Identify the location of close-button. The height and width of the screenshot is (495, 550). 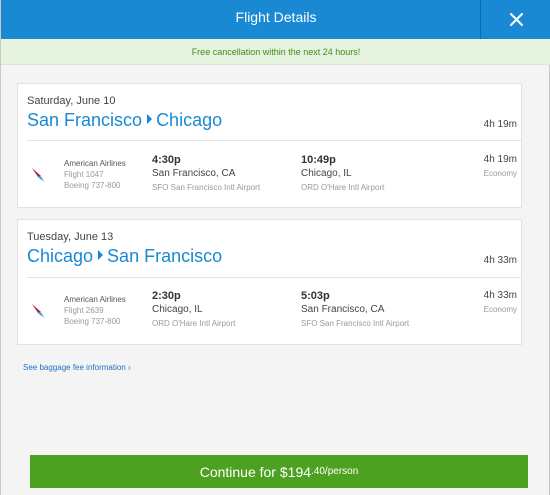
(515, 19).